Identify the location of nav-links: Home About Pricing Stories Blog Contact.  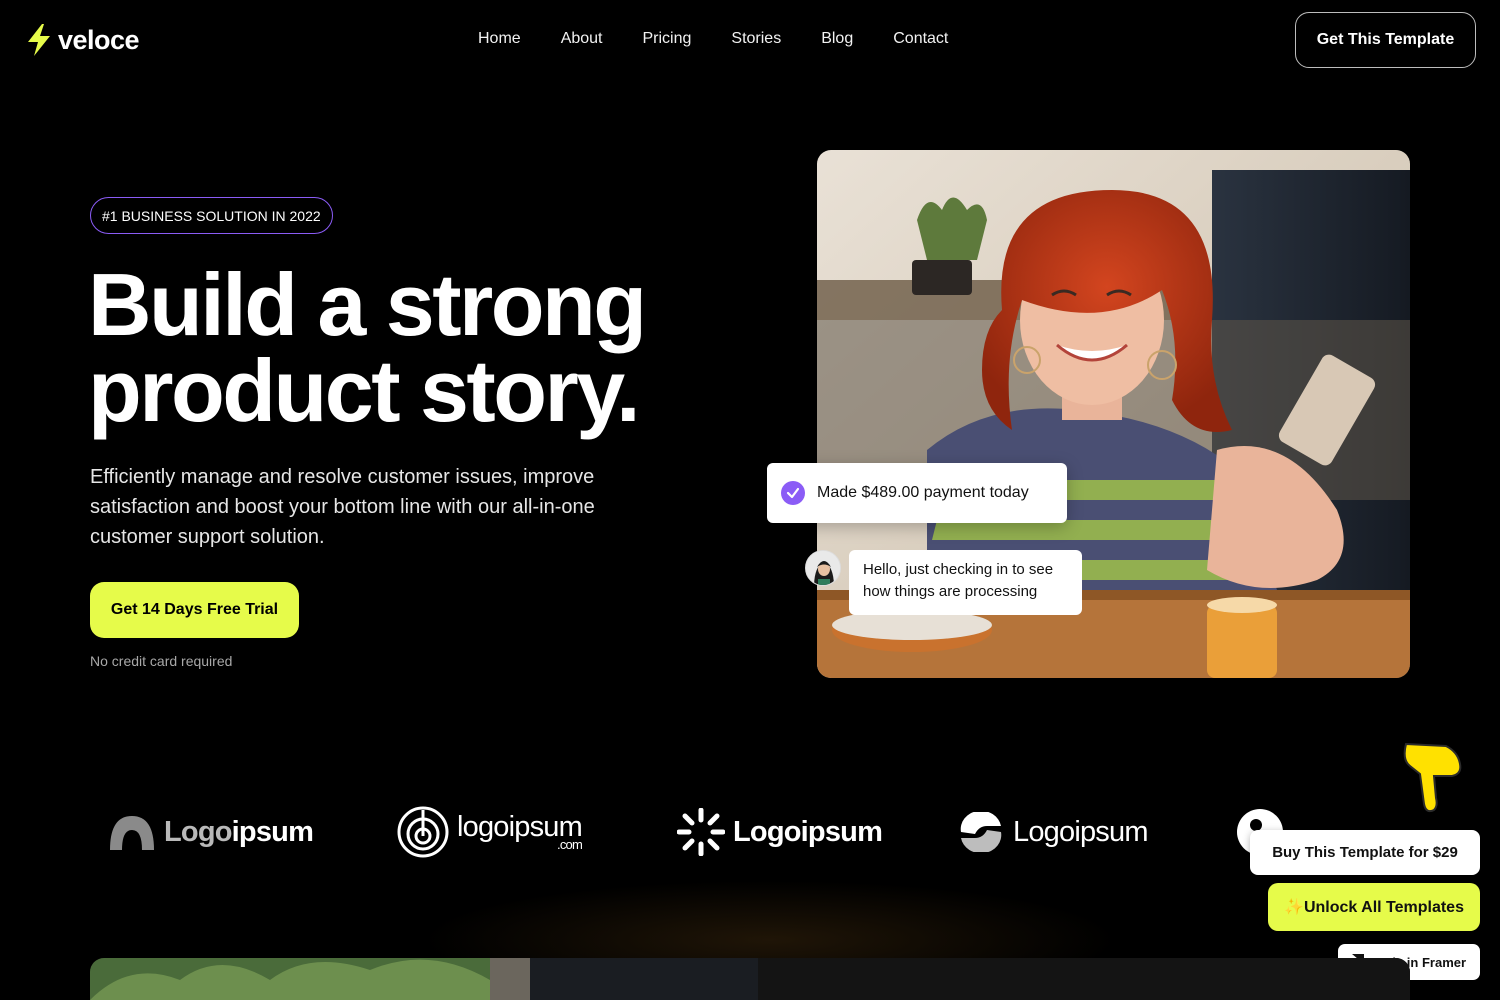
(733, 39).